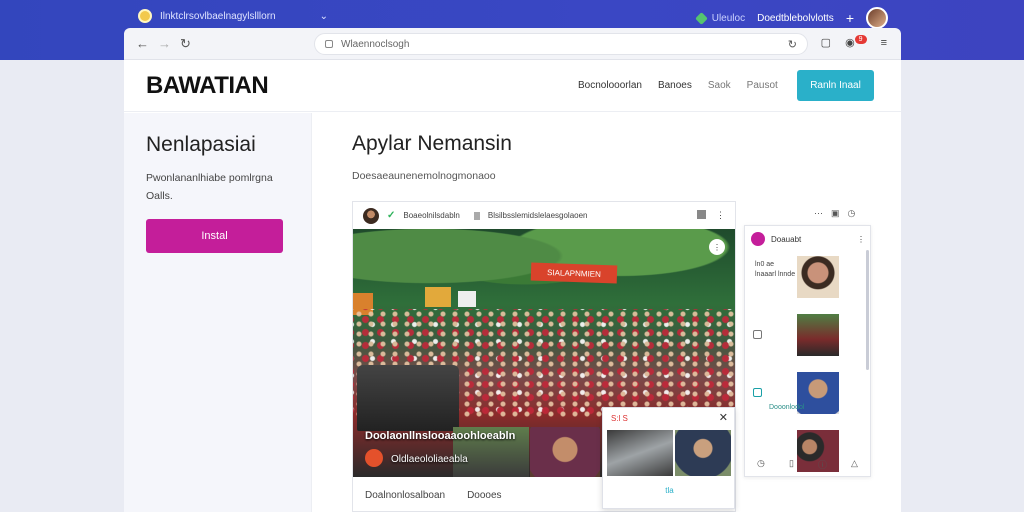  I want to click on live-text: Oldlaeololiaeabla, so click(429, 459).